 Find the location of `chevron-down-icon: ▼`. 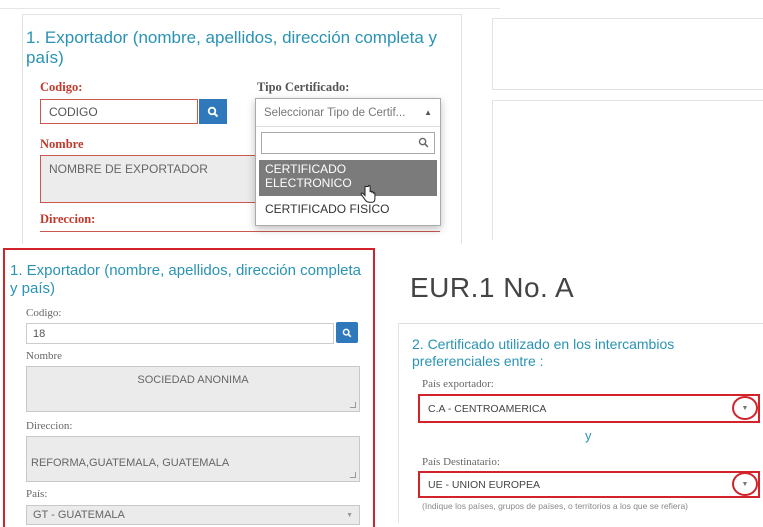

chevron-down-icon: ▼ is located at coordinates (349, 515).